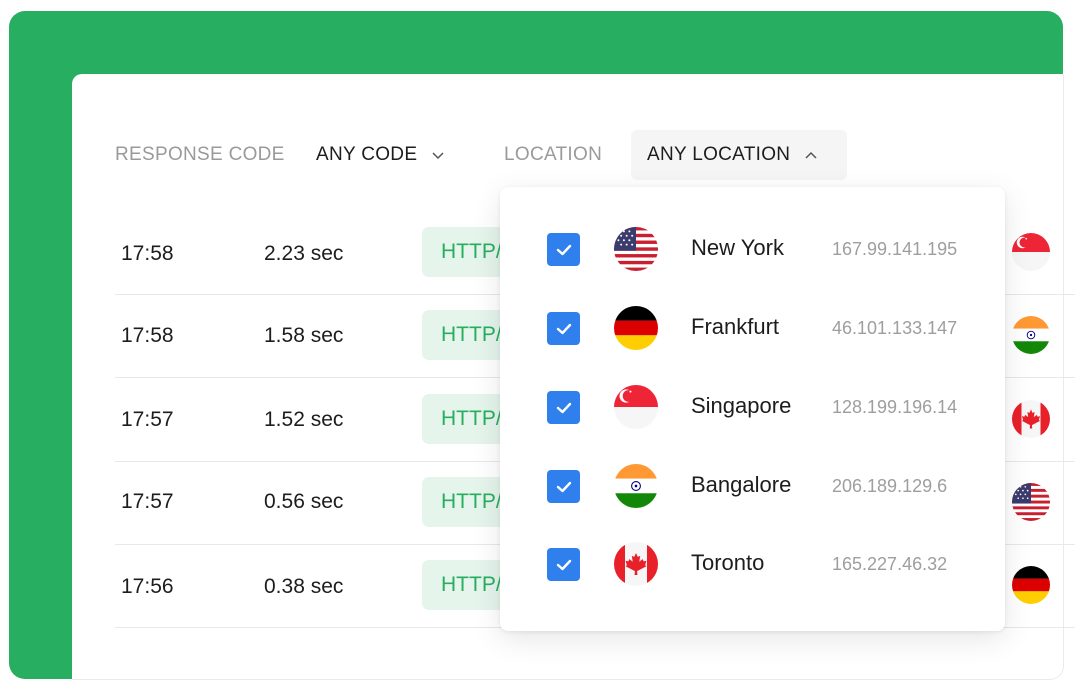 This screenshot has height=687, width=1076. Describe the element at coordinates (304, 253) in the screenshot. I see `row-duration: 2.23 sec` at that location.